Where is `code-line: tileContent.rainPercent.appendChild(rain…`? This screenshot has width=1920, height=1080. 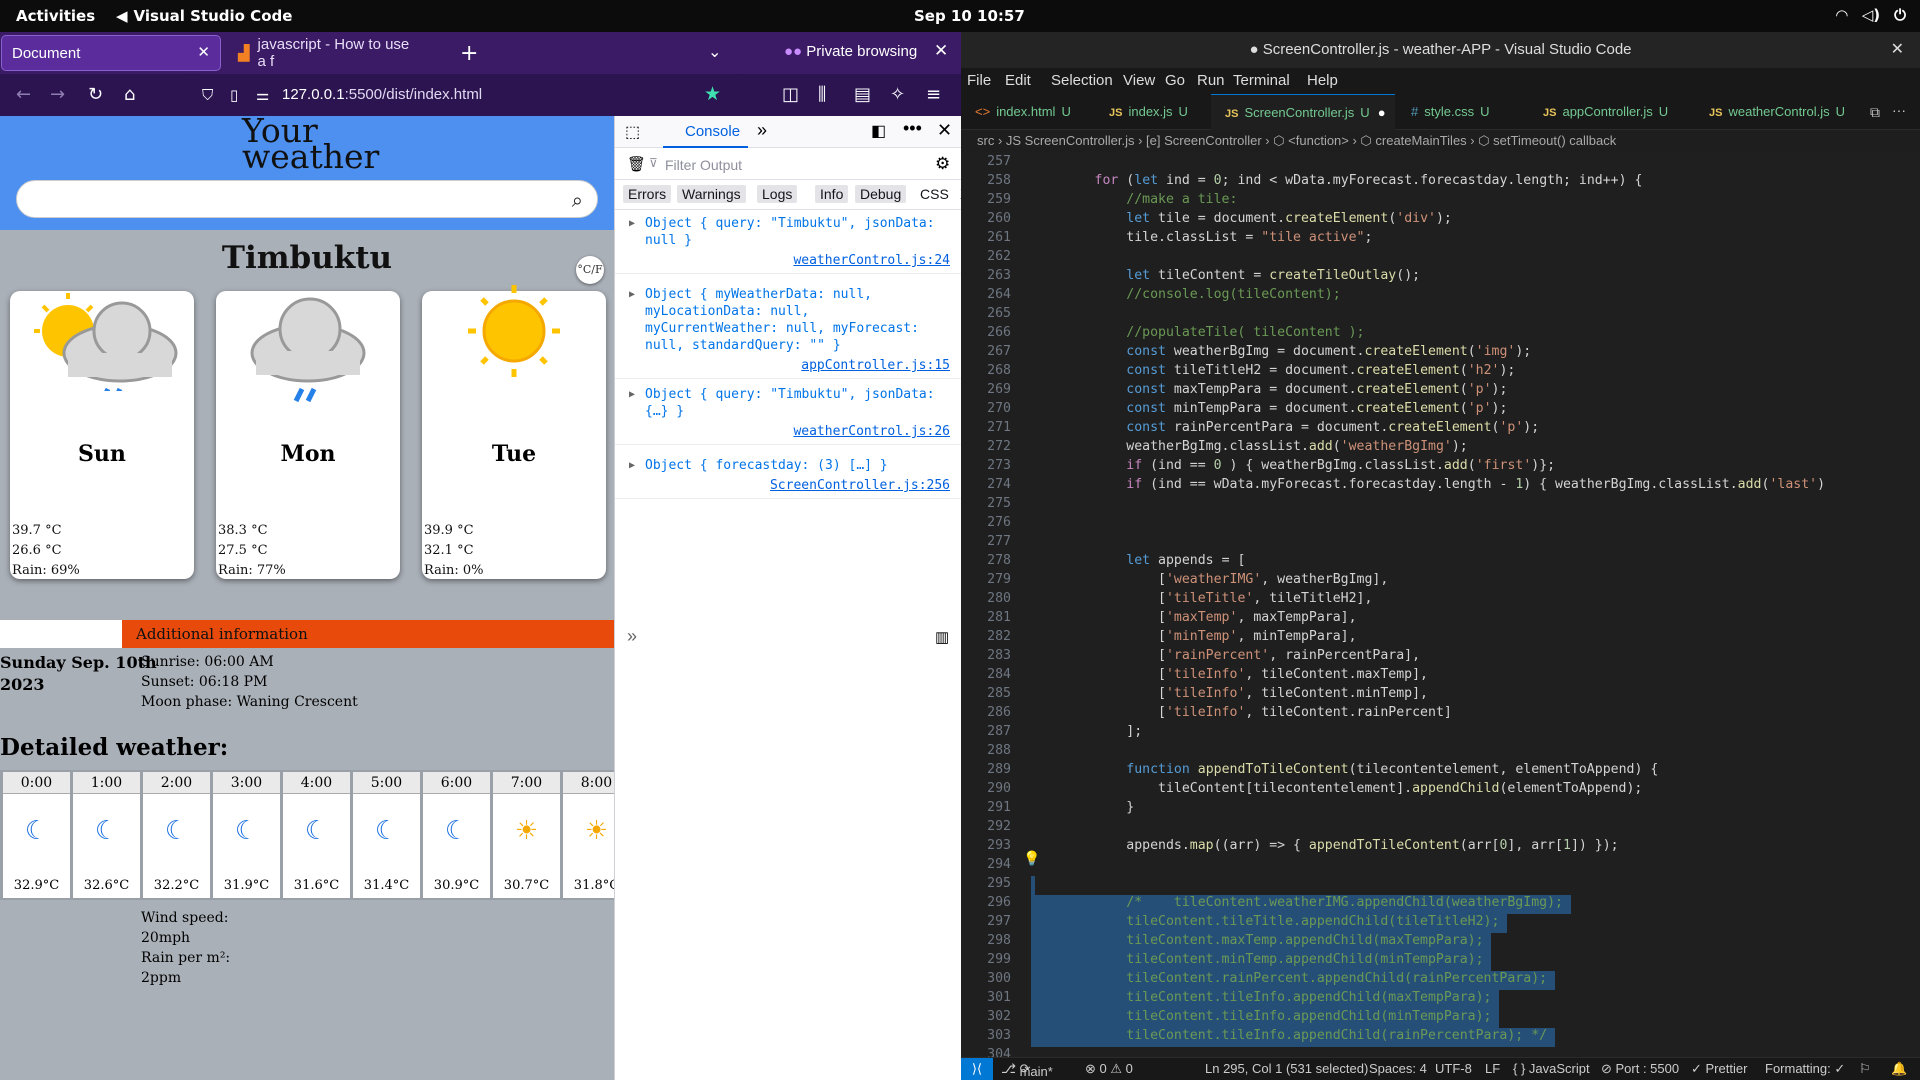 code-line: tileContent.rainPercent.appendChild(rain… is located at coordinates (1289, 978).